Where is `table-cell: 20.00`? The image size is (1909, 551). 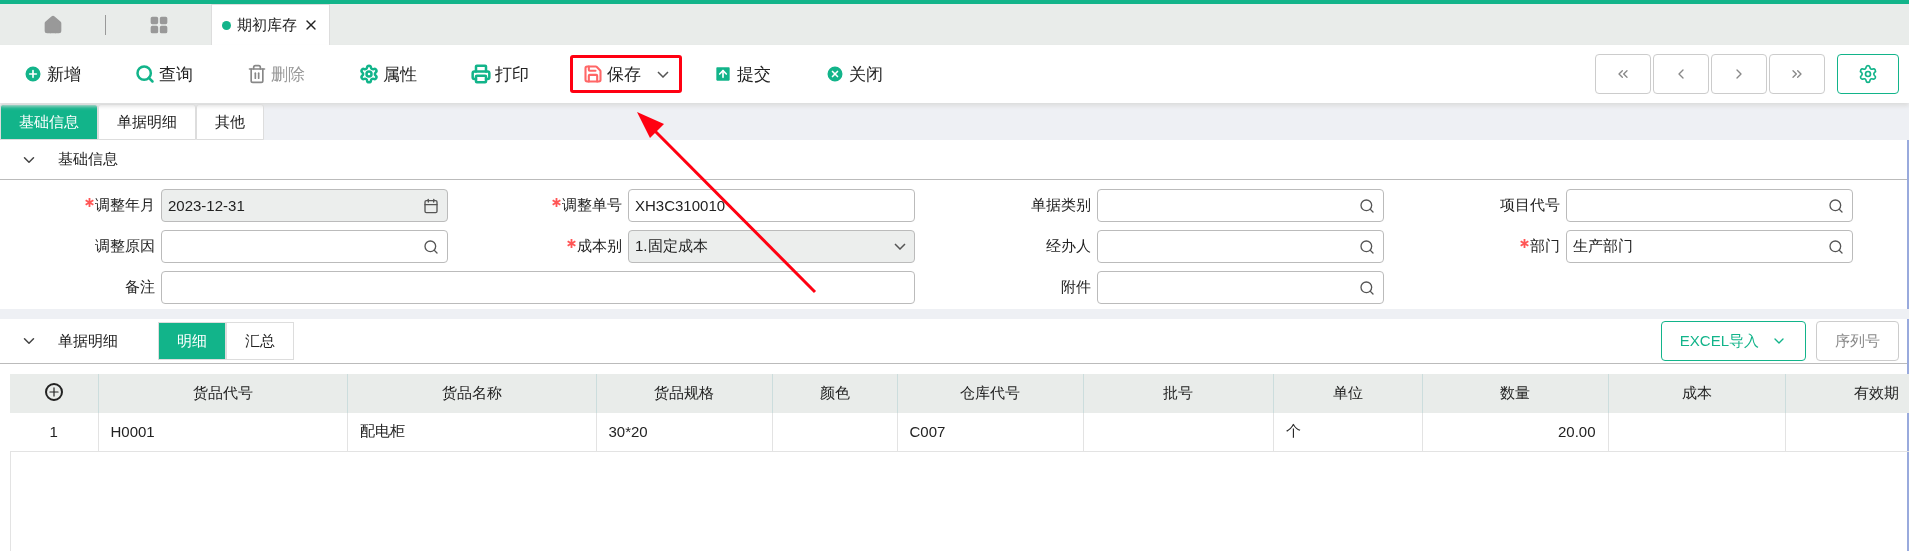 table-cell: 20.00 is located at coordinates (1515, 432).